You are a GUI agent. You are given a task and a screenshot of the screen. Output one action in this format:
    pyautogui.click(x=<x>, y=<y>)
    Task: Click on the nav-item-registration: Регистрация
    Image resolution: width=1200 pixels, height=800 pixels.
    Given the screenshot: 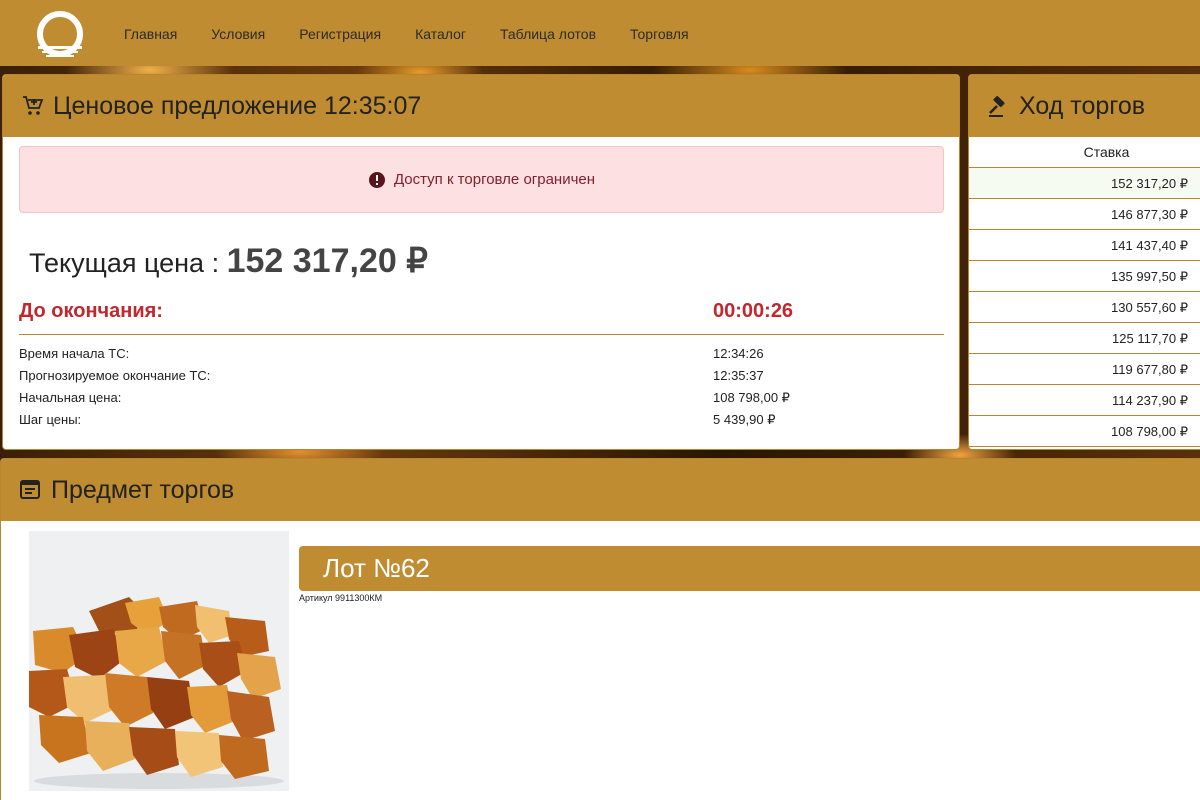 What is the action you would take?
    pyautogui.click(x=340, y=34)
    